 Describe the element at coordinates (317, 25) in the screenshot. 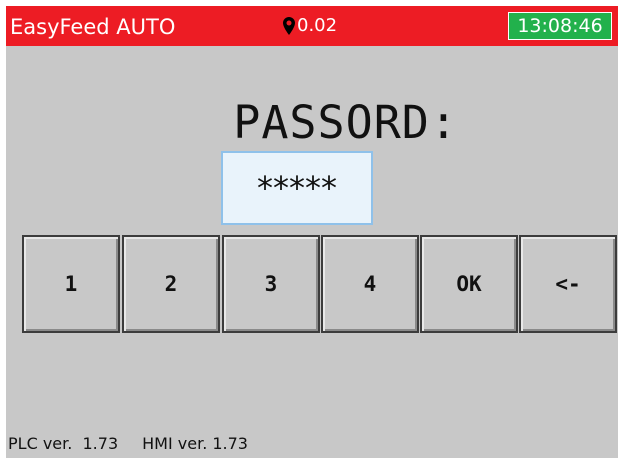

I see `location-value: 0.02` at that location.